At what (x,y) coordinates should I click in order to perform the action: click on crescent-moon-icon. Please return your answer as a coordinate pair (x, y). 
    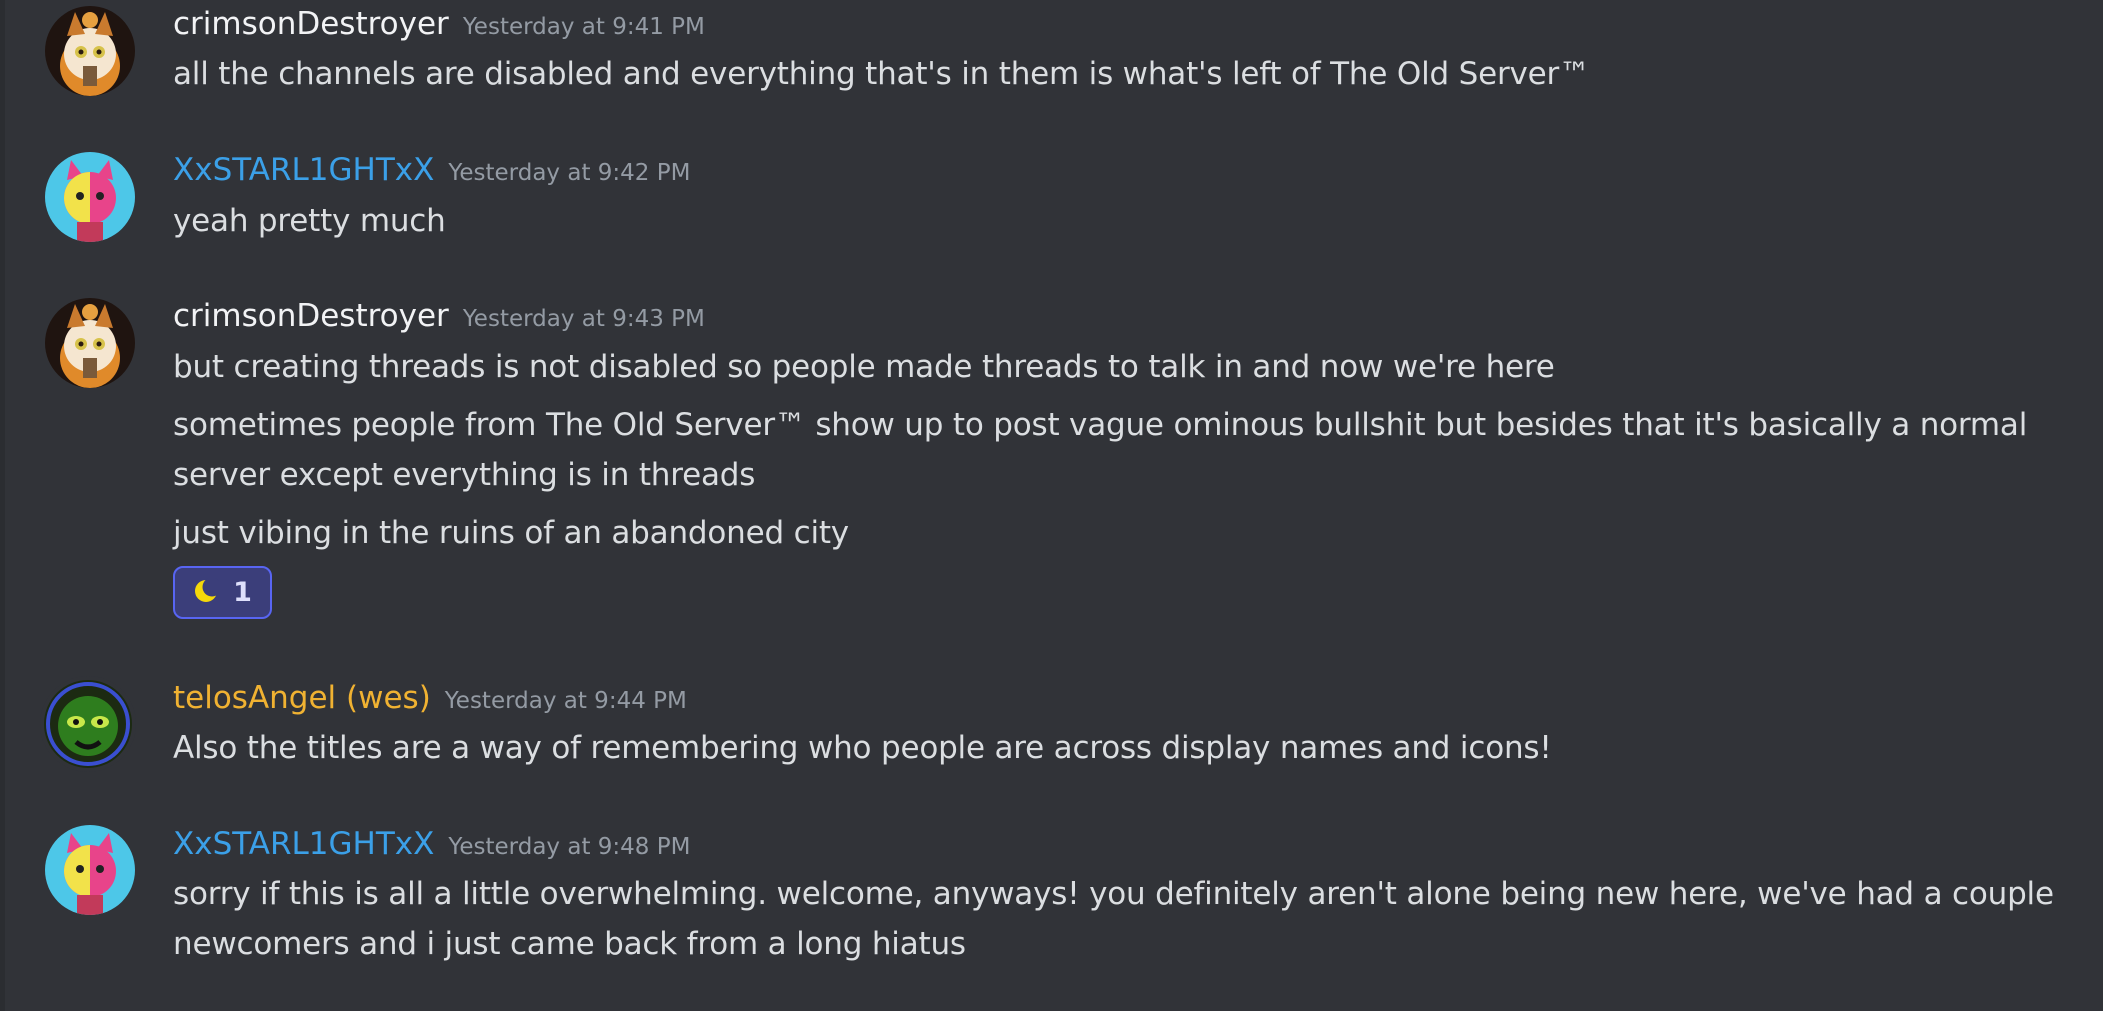
    Looking at the image, I should click on (207, 592).